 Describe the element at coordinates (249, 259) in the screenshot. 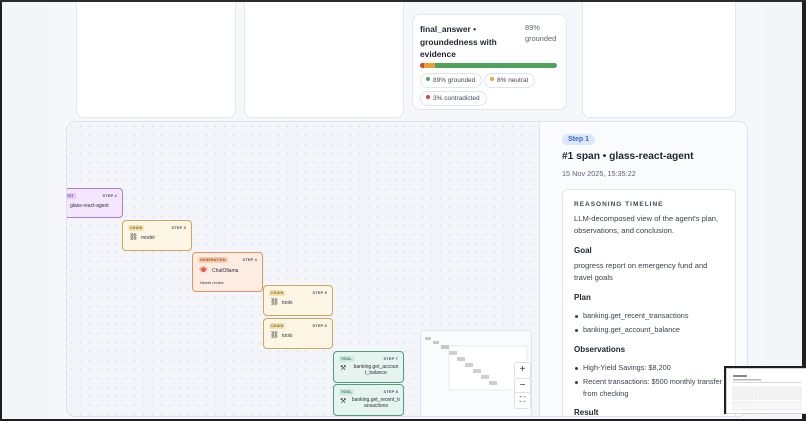

I see `node-step-label: STEP 4` at that location.